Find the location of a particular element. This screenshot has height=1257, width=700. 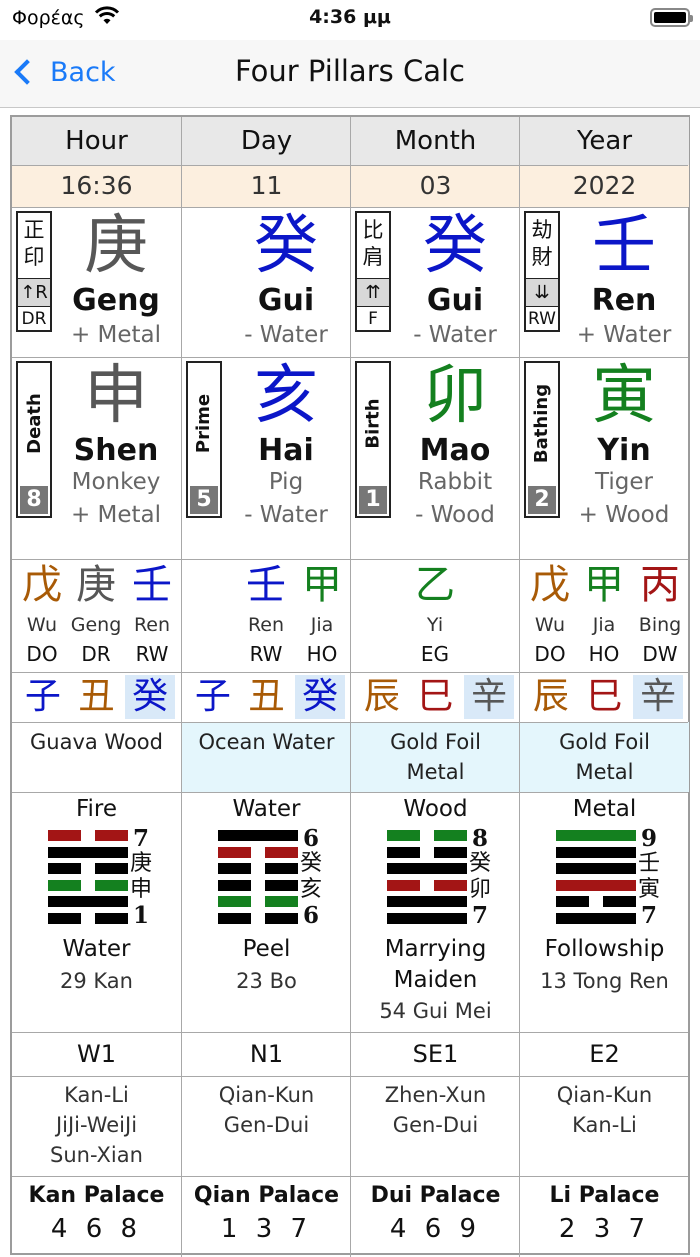

hexagram-cell: Fire 7 庚 申 1 Water 29 Kan is located at coordinates (96, 912).